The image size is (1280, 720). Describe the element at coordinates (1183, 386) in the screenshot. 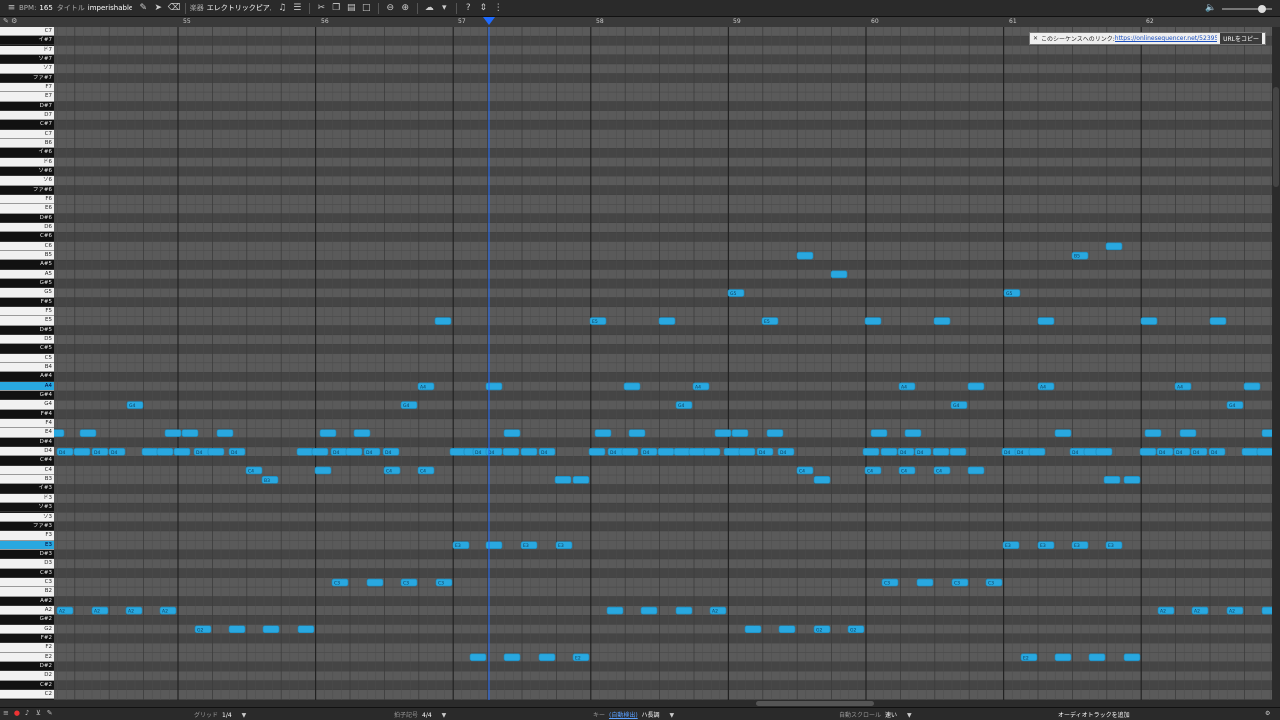

I see `note-block: A4` at that location.